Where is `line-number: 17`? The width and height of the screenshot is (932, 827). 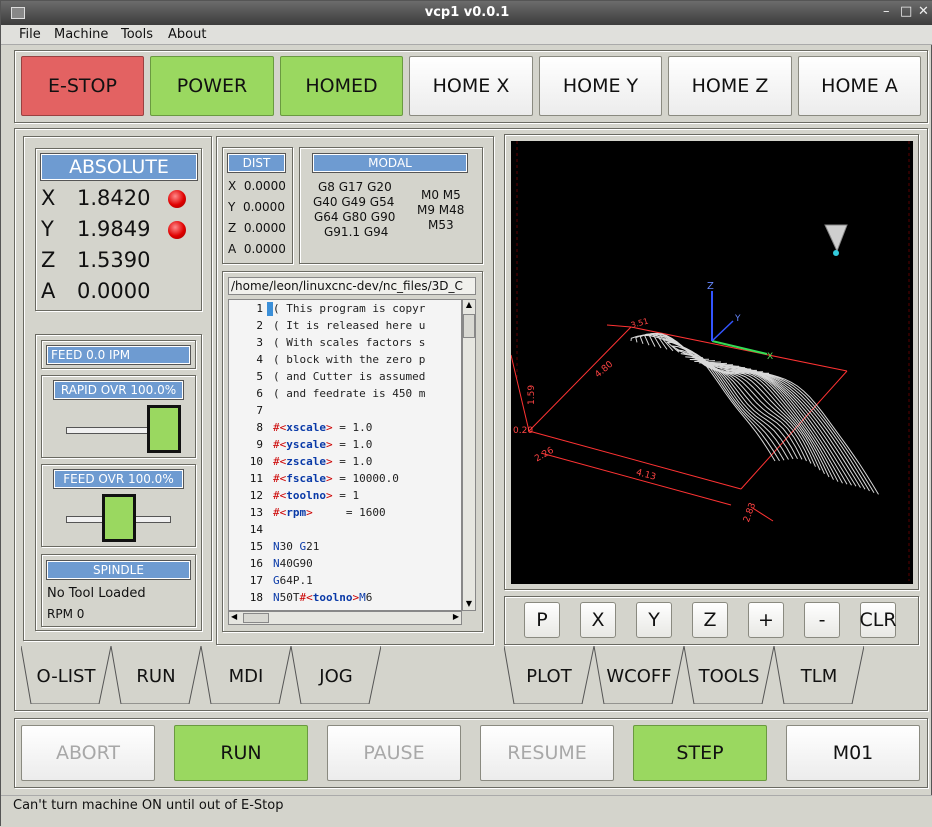 line-number: 17 is located at coordinates (256, 580).